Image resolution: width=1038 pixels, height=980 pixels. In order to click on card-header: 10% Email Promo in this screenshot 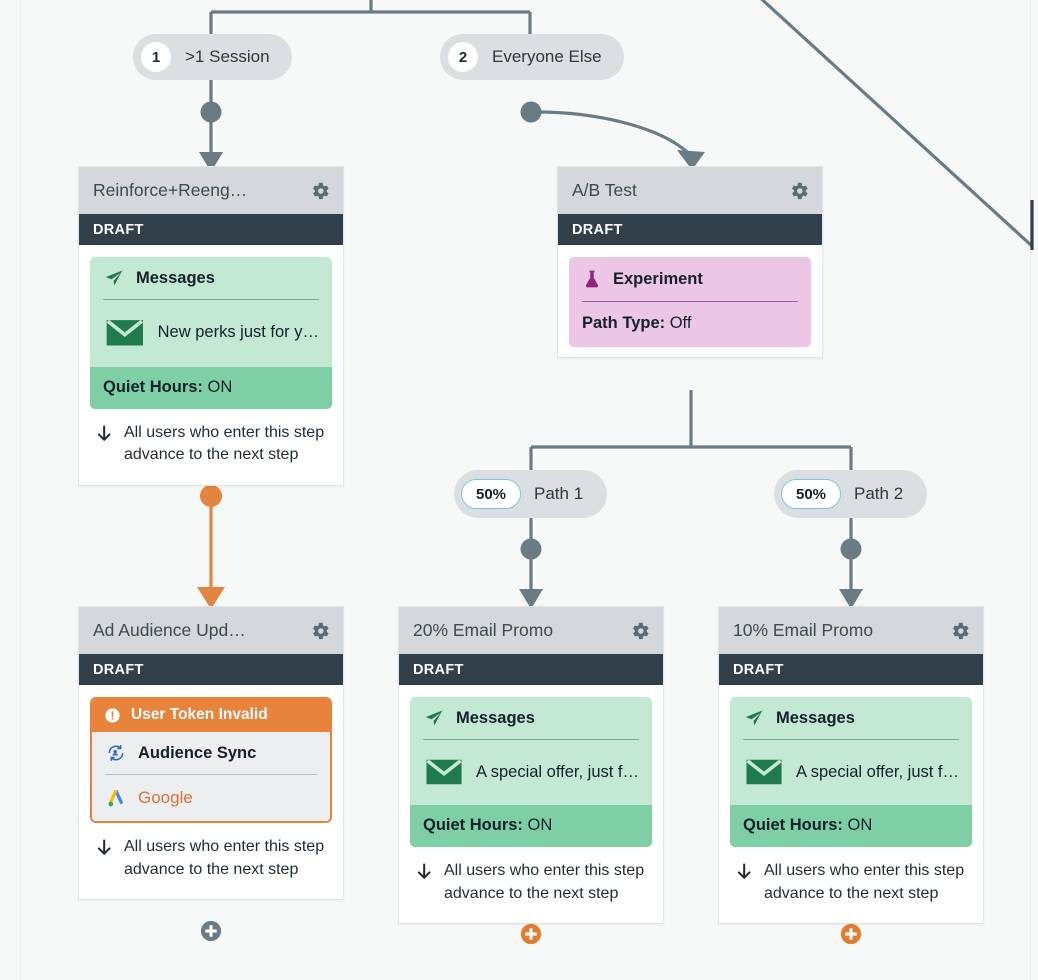, I will do `click(851, 630)`.